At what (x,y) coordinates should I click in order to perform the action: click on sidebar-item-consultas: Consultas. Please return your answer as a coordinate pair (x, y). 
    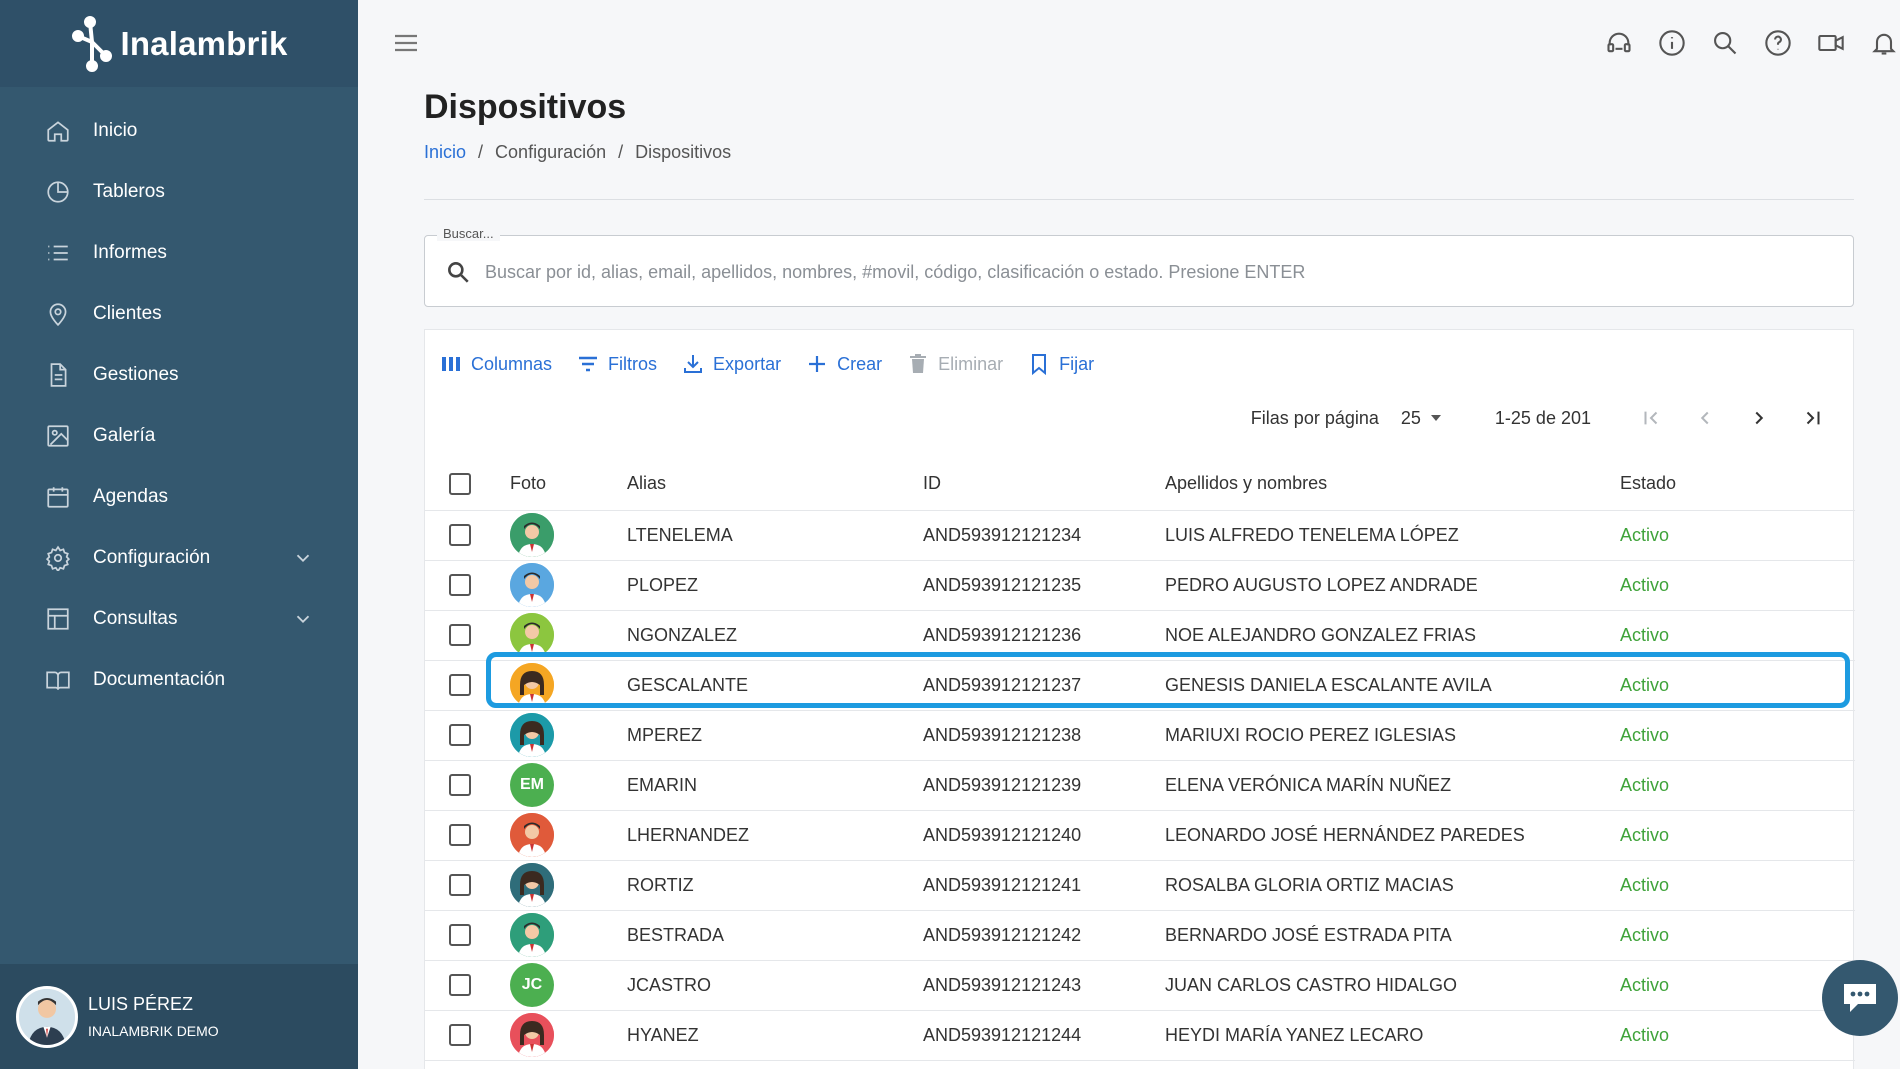
    Looking at the image, I should click on (179, 618).